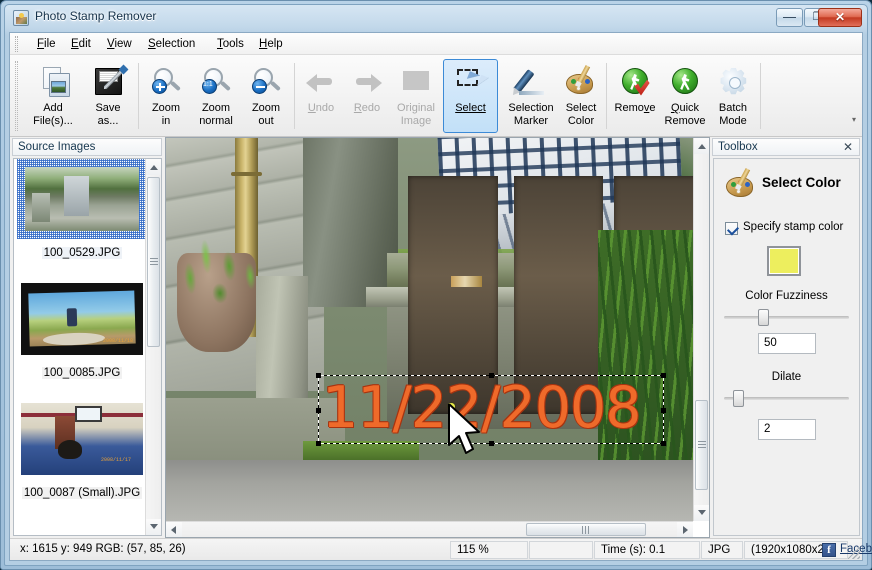 This screenshot has width=872, height=570. Describe the element at coordinates (581, 114) in the screenshot. I see `select-color-label: Select Color` at that location.